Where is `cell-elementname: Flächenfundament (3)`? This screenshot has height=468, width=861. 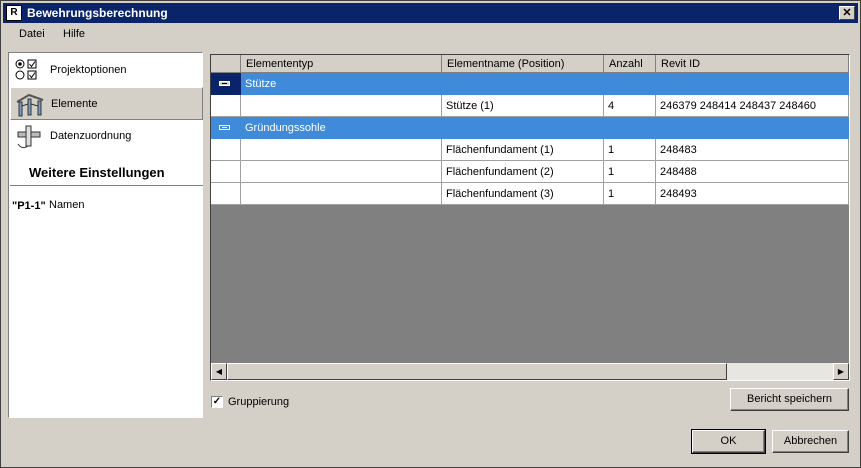 cell-elementname: Flächenfundament (3) is located at coordinates (523, 194).